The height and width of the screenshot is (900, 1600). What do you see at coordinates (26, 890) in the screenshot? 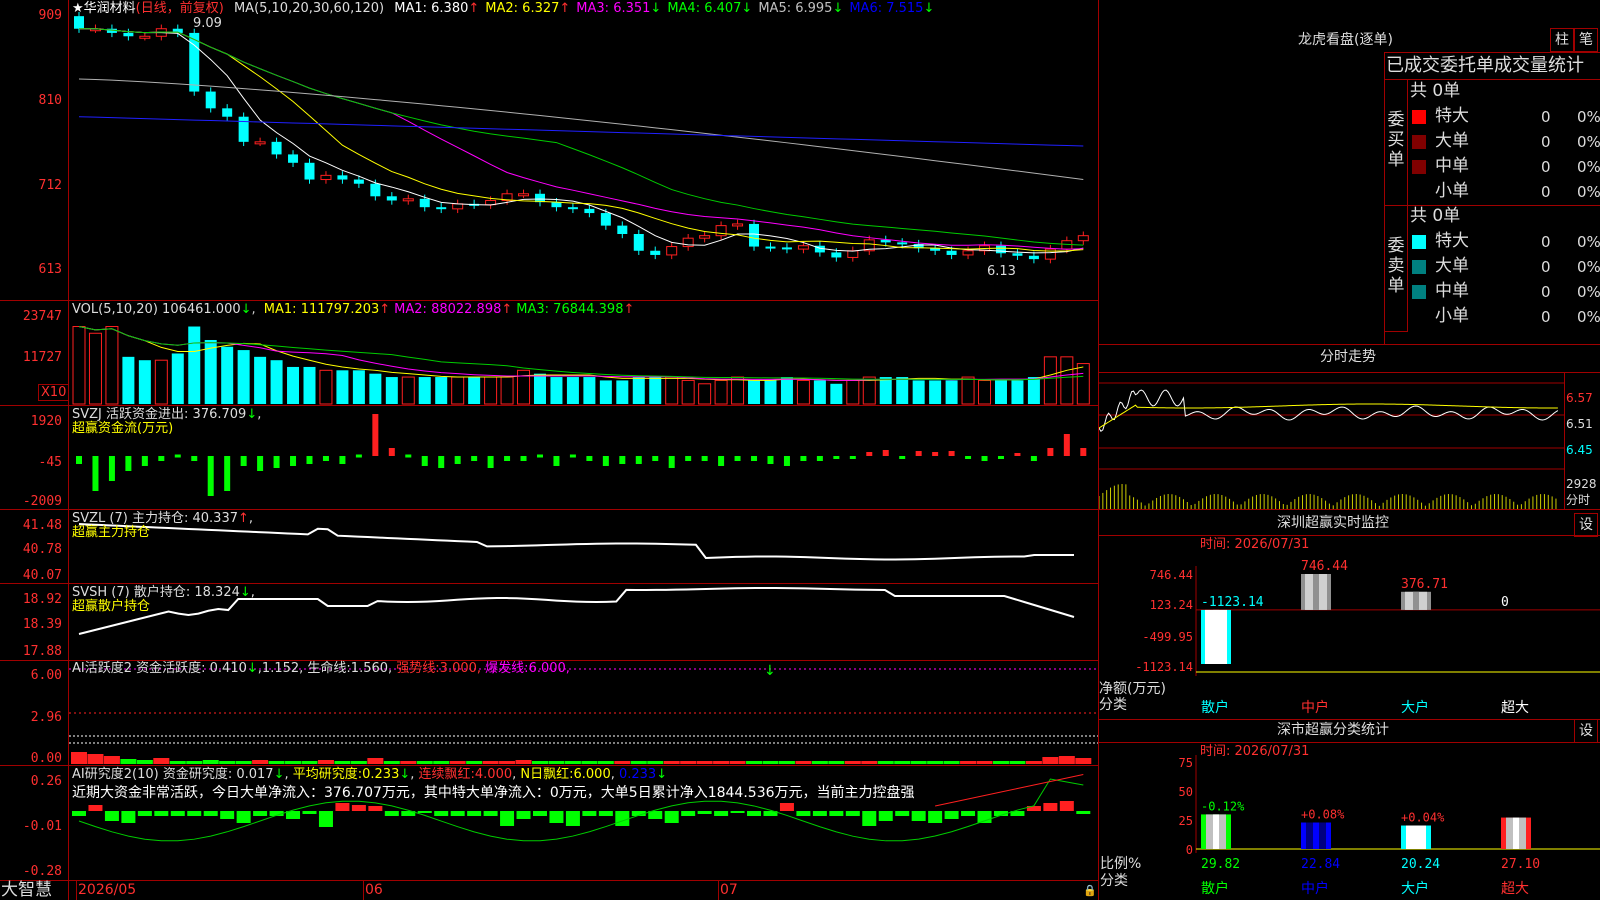
I see `brand-logo: 大智慧` at bounding box center [26, 890].